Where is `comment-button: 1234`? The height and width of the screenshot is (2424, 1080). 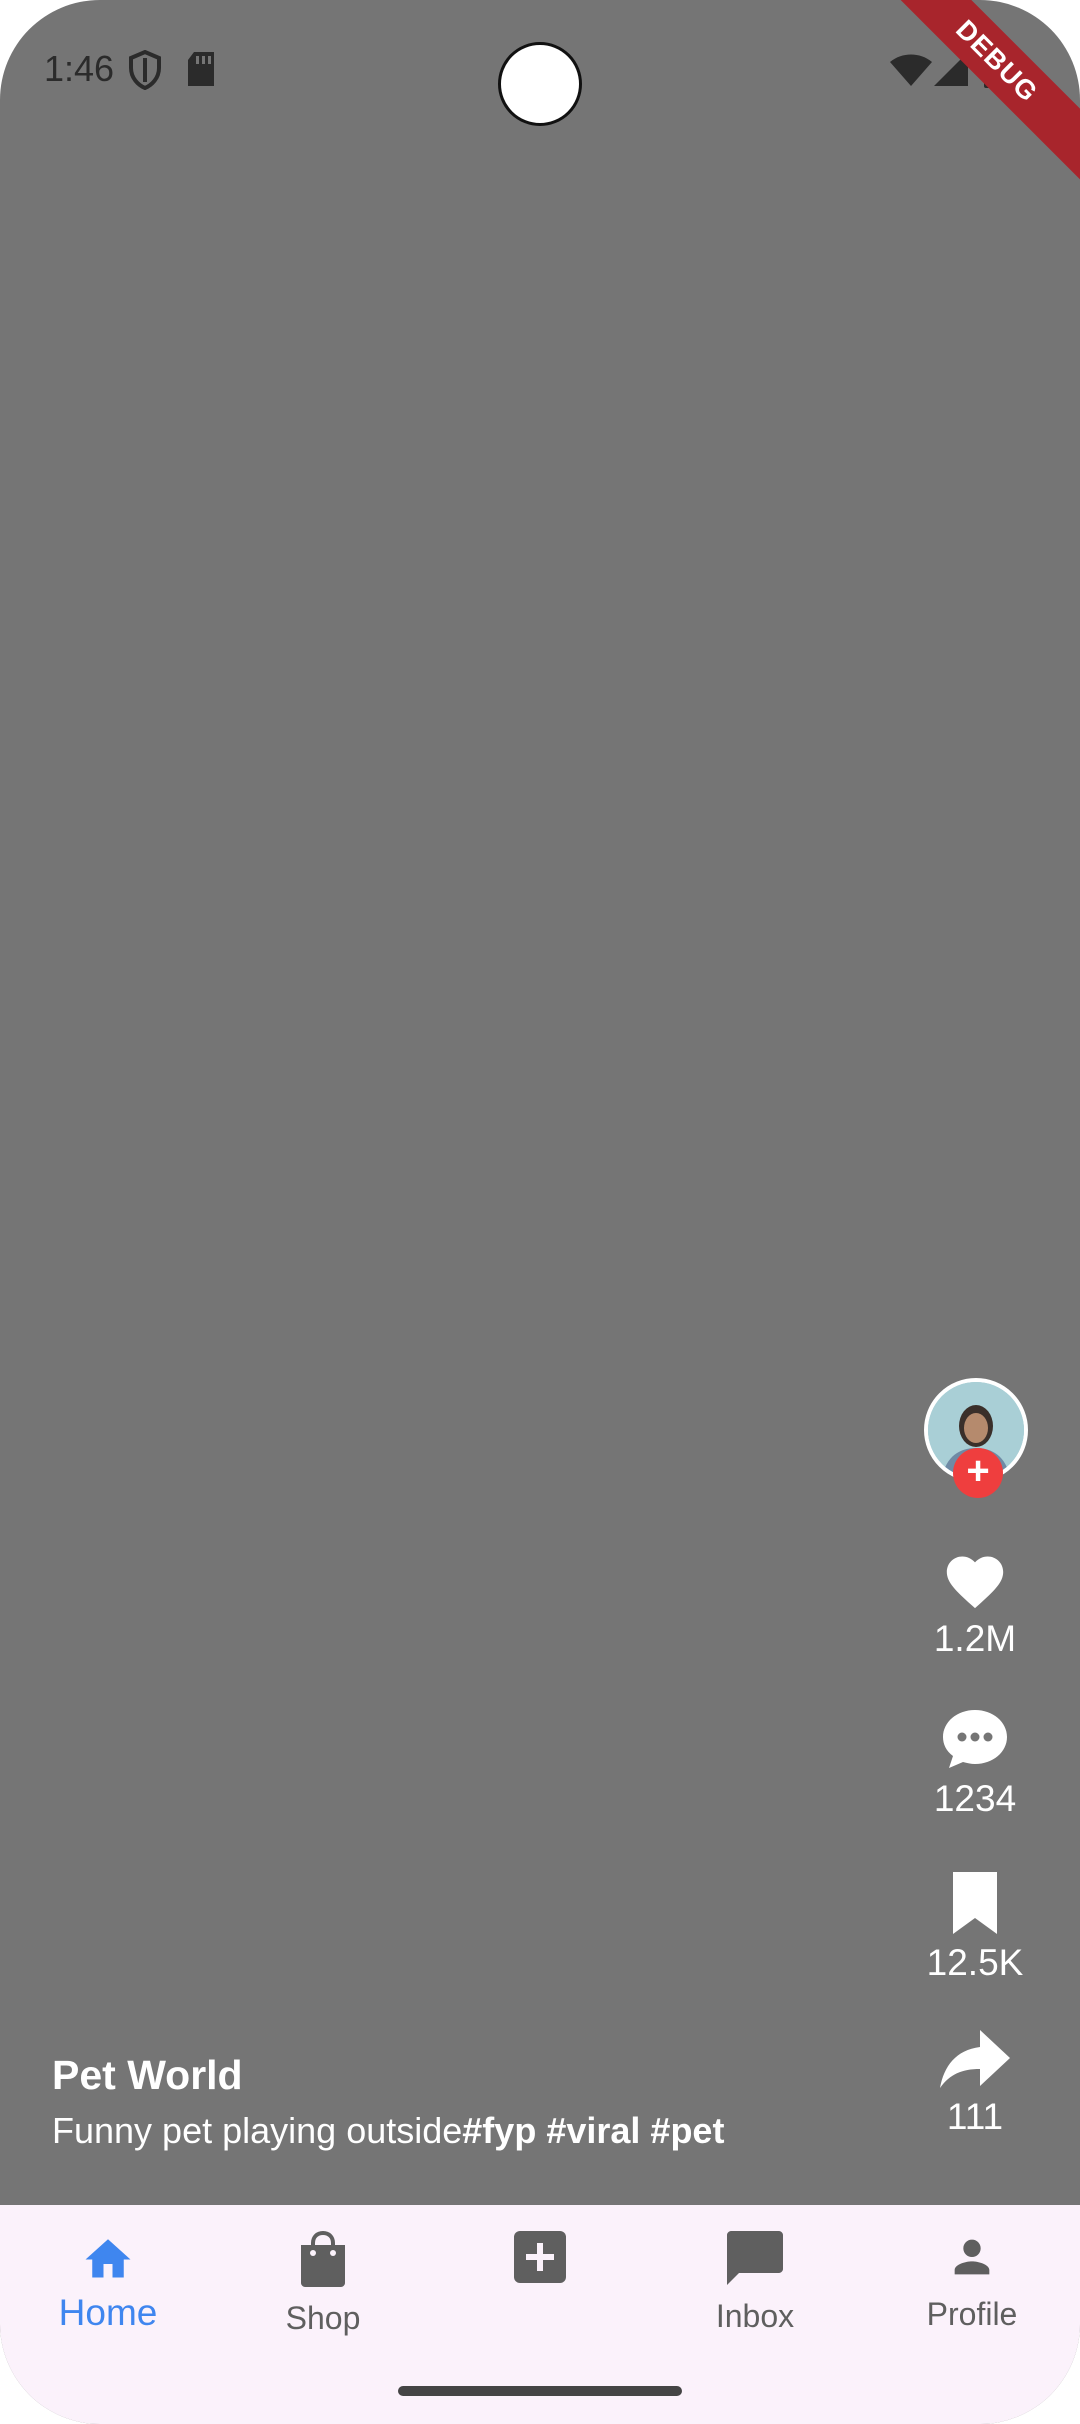 comment-button: 1234 is located at coordinates (975, 1764).